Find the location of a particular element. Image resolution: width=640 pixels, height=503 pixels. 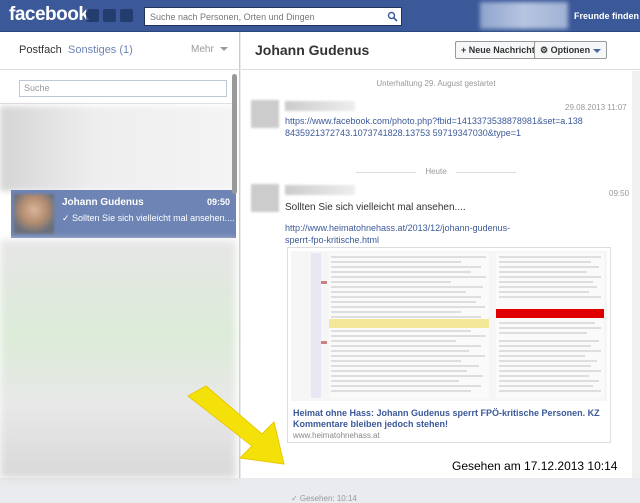

conversation-title: Johann Gudenus is located at coordinates (312, 50).